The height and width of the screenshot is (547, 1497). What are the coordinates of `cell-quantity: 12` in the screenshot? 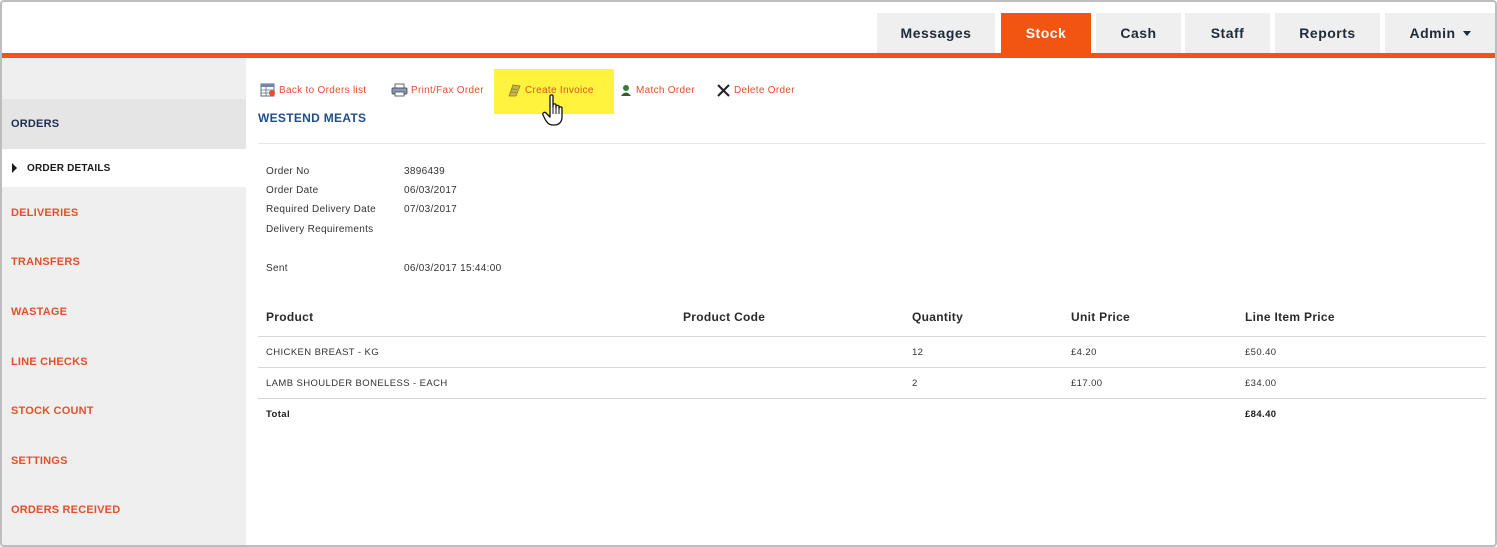 It's located at (918, 352).